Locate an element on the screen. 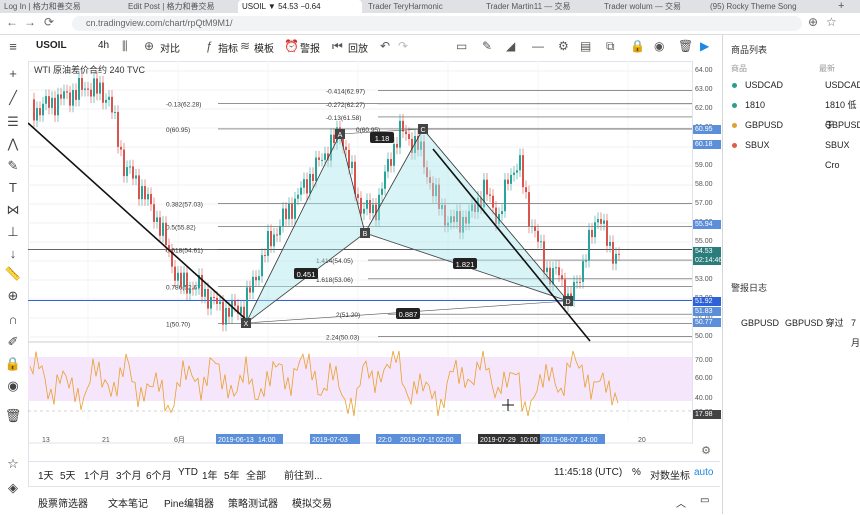 The width and height of the screenshot is (860, 515). favorite-icon: ☆ is located at coordinates (13, 464).